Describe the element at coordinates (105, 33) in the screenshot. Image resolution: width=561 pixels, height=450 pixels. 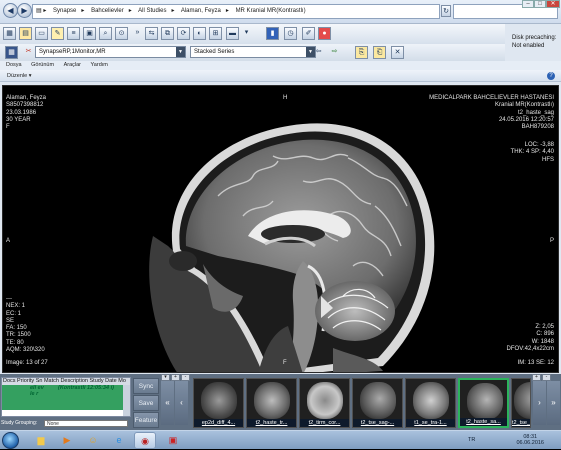
I see `magnify-icon: ⌕` at that location.